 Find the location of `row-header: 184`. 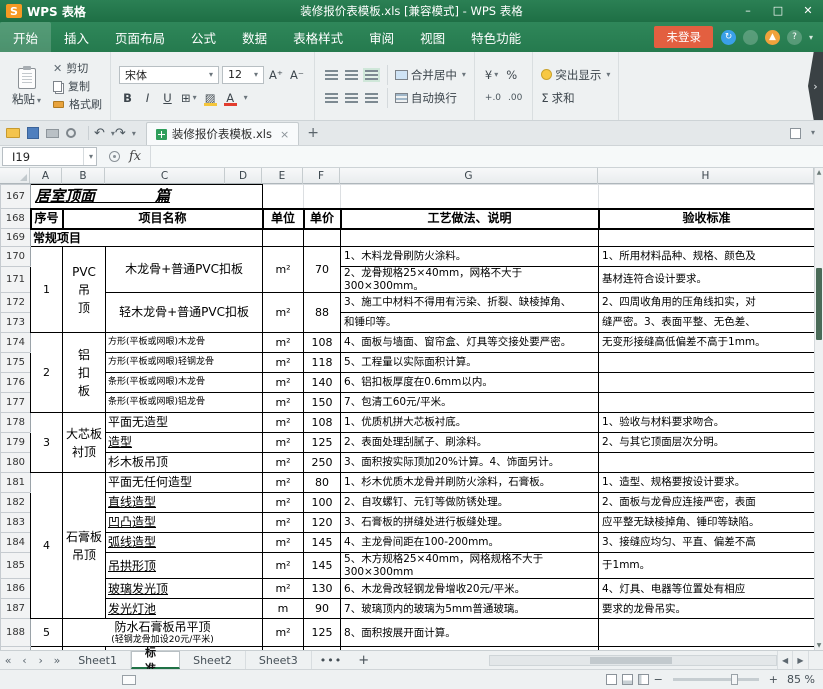

row-header: 184 is located at coordinates (15, 543).